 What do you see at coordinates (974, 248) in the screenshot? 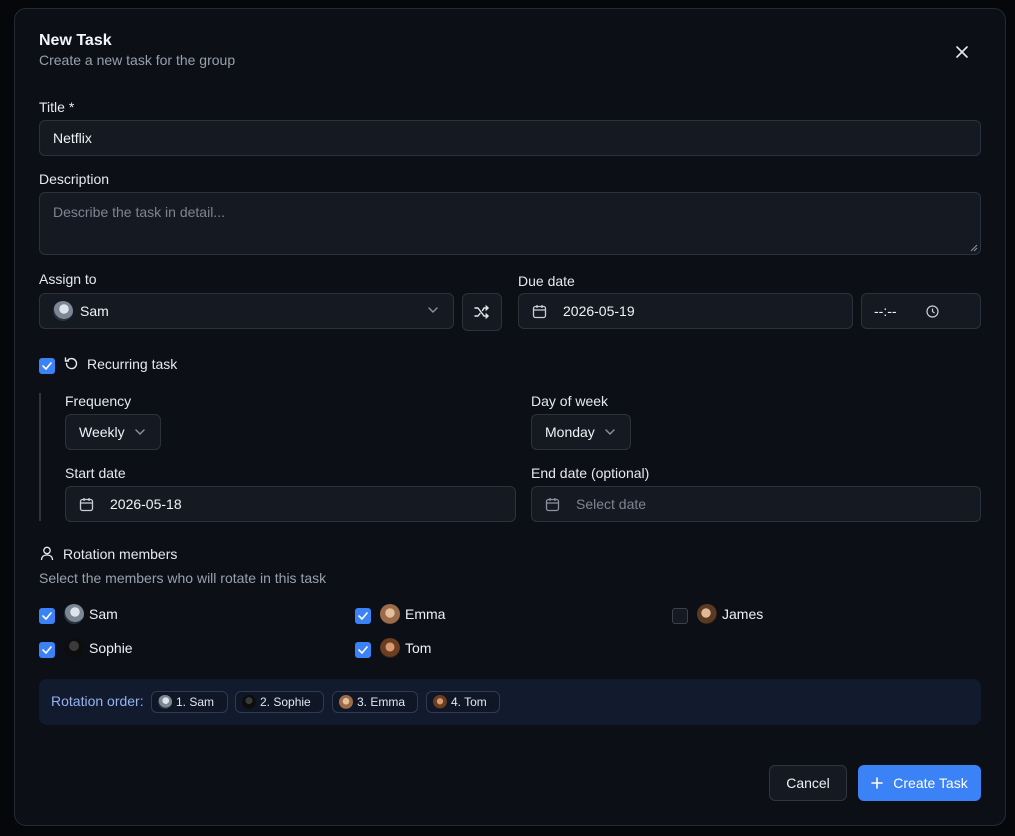
I see `resize-handle-icon` at bounding box center [974, 248].